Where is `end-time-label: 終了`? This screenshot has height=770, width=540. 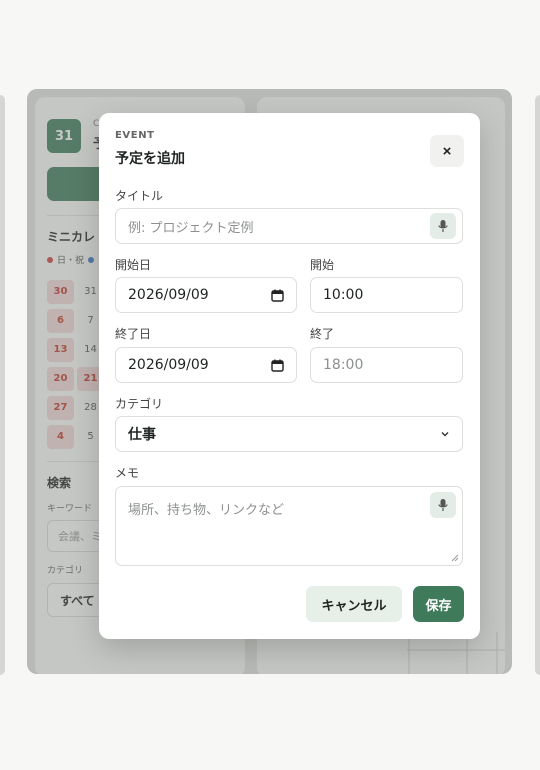
end-time-label: 終了 is located at coordinates (322, 334).